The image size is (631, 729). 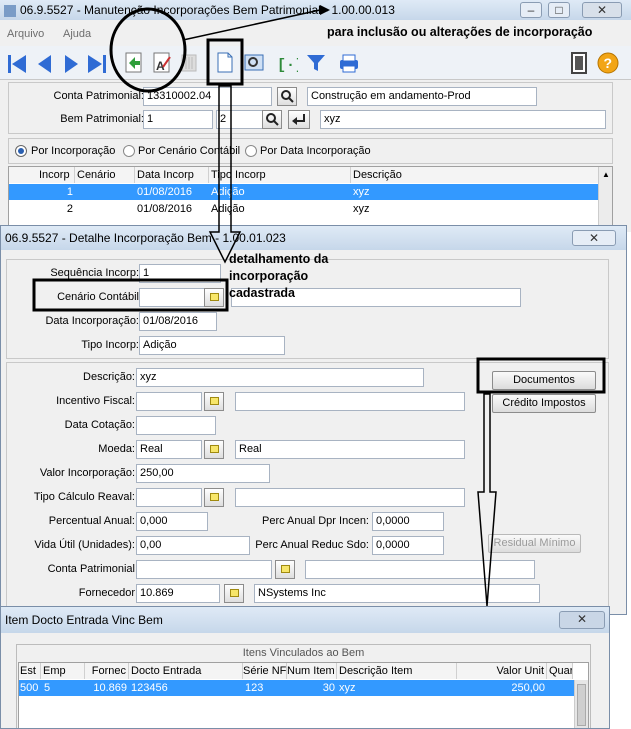 What do you see at coordinates (303, 209) in the screenshot?
I see `table-row: 2 01/08/2016 Adição xyz` at bounding box center [303, 209].